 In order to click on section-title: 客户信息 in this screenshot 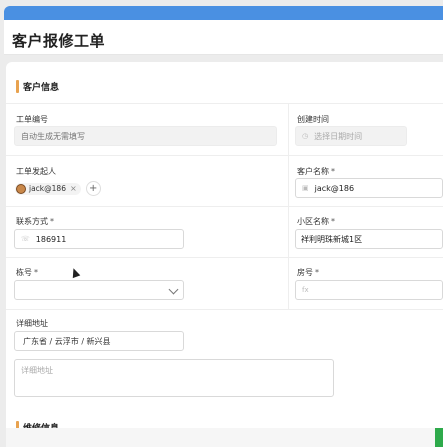, I will do `click(41, 87)`.